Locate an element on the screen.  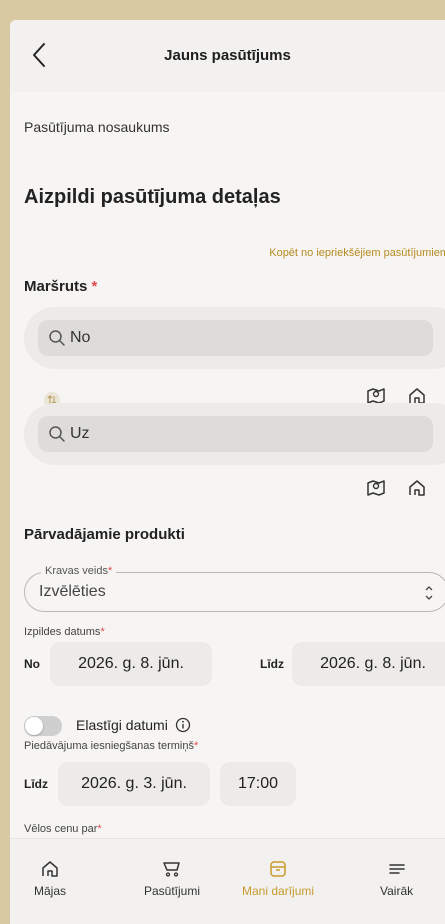
flexible-dates-toggle is located at coordinates (43, 726).